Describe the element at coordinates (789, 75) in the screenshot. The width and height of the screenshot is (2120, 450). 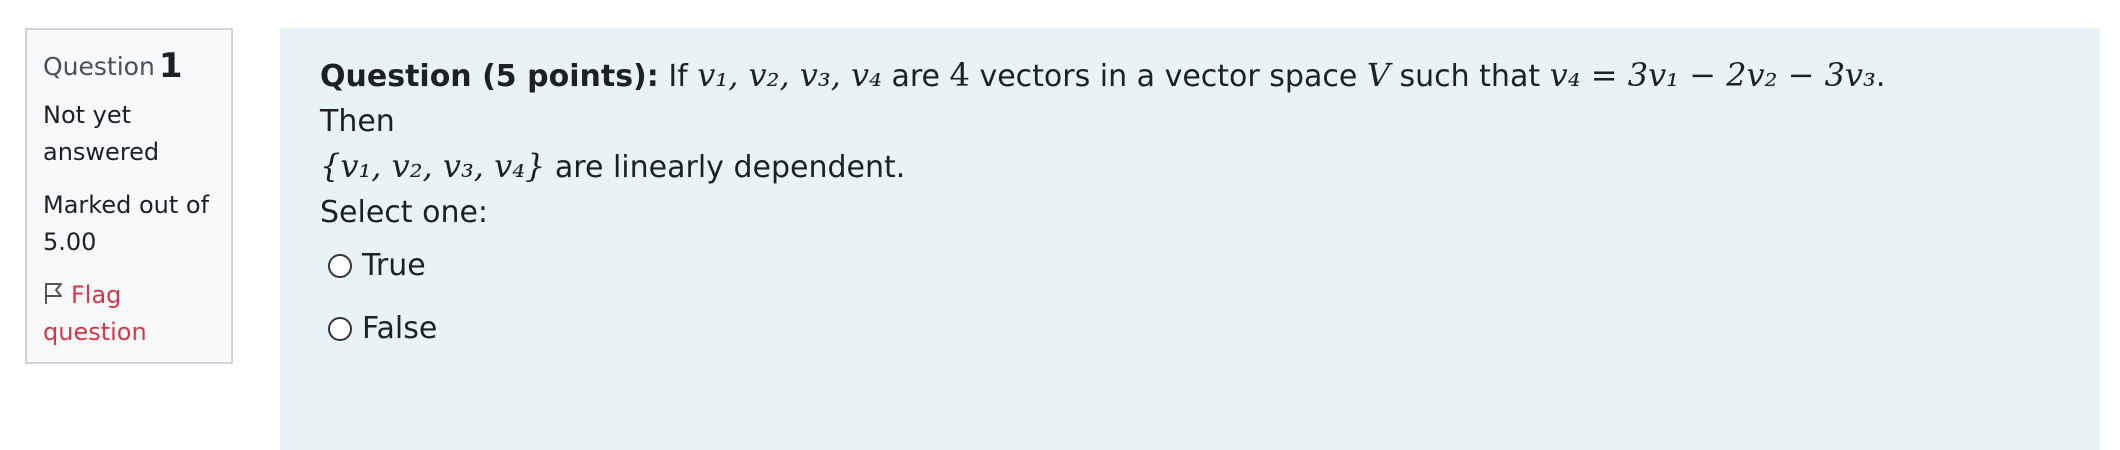
I see `math-vectors: v₁, v₂, v₃, v₄` at that location.